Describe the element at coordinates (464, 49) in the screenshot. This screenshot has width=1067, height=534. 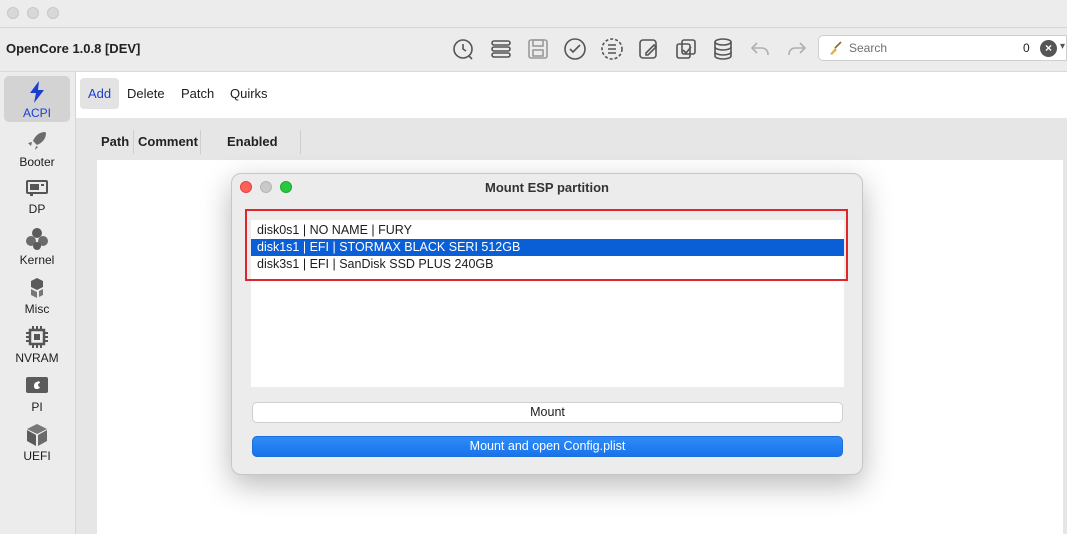
I see `history-icon` at that location.